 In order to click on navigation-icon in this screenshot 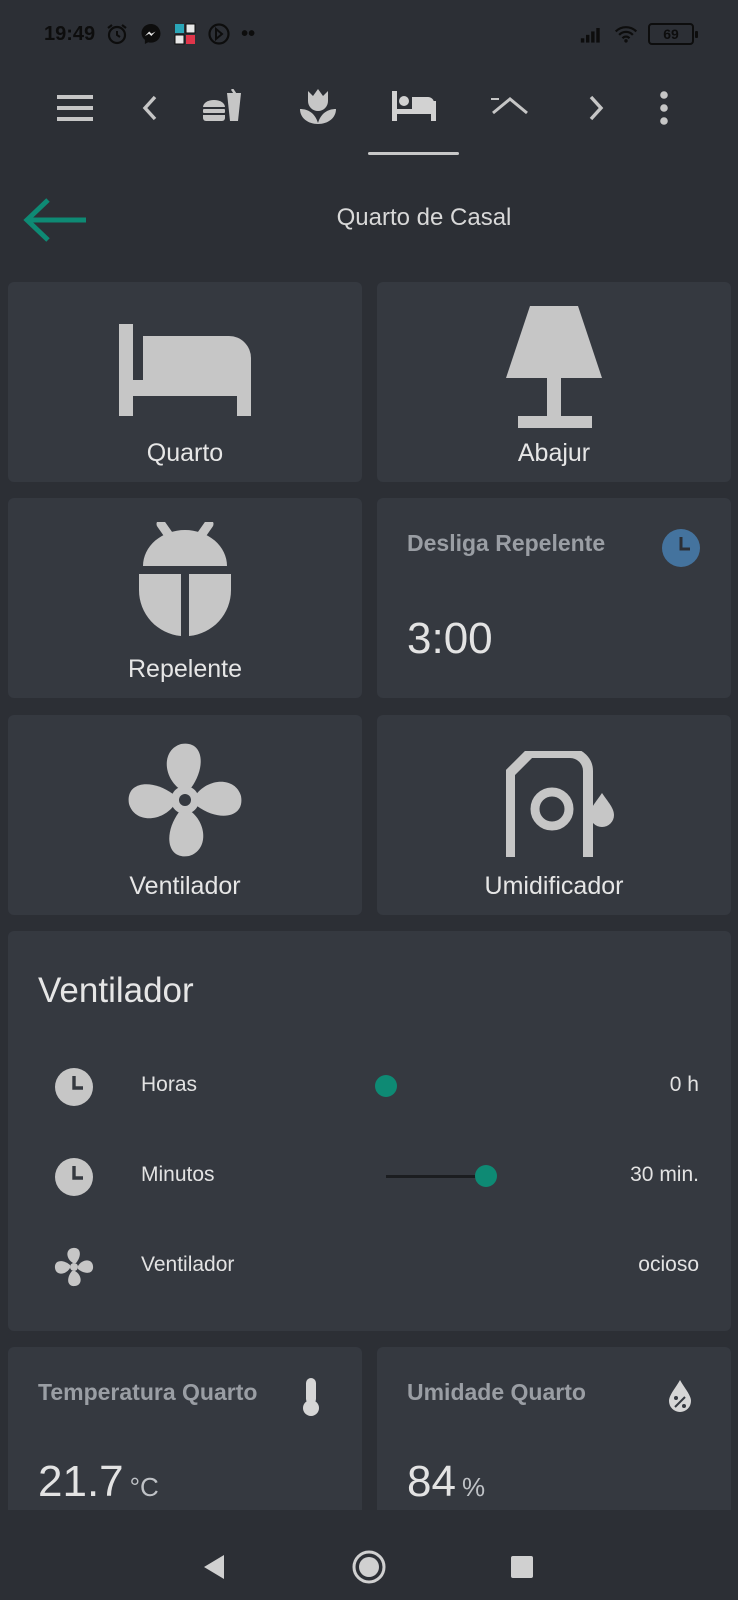, I will do `click(219, 34)`.